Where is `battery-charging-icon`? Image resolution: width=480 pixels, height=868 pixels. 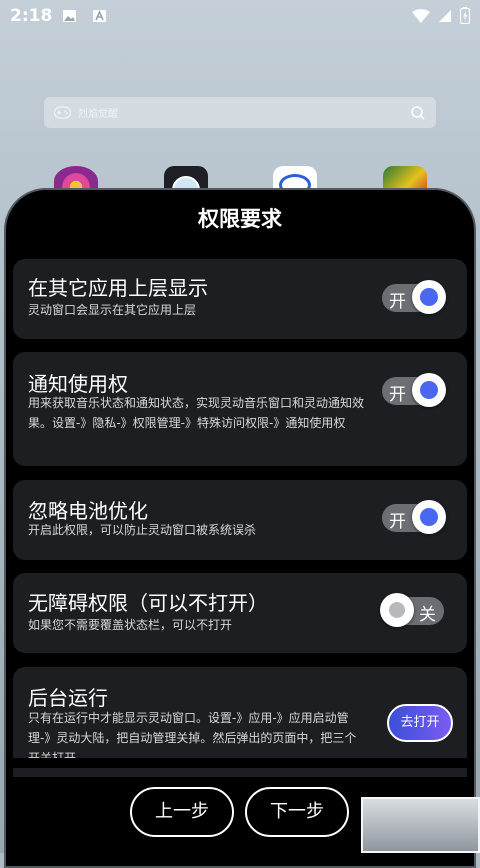
battery-charging-icon is located at coordinates (465, 15).